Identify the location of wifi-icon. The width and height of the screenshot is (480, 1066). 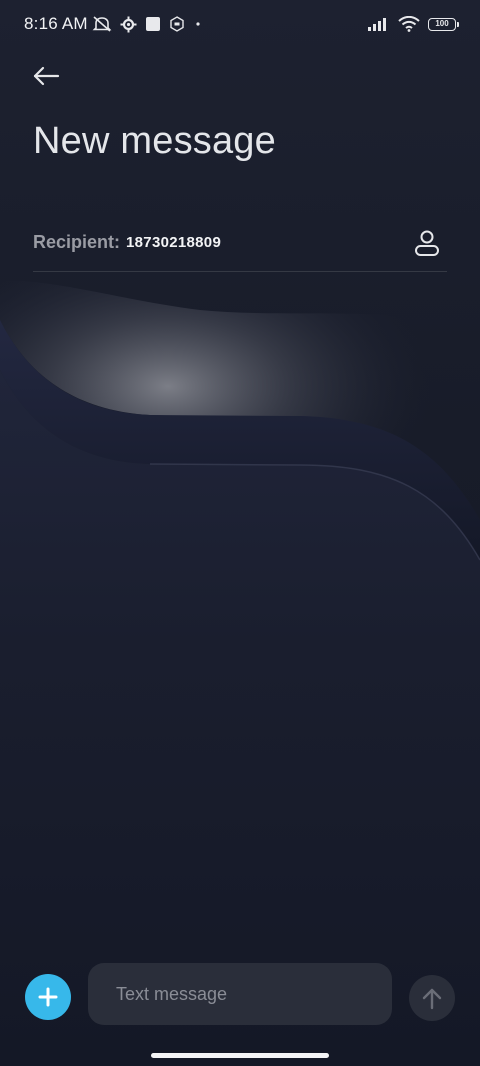
(409, 24).